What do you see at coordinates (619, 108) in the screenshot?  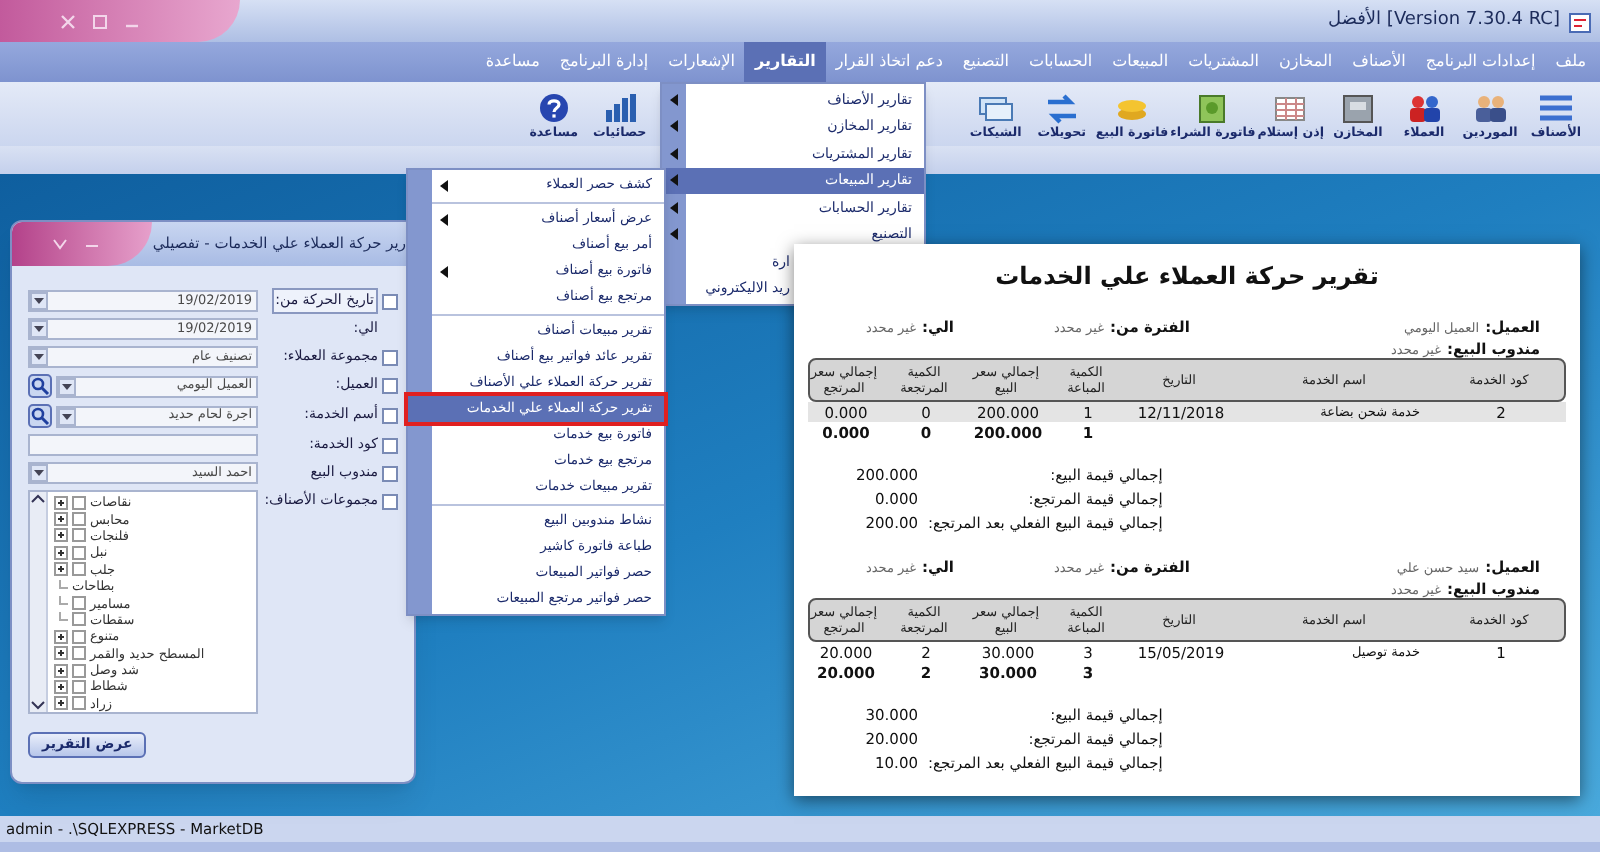 I see `bar-chart-icon` at bounding box center [619, 108].